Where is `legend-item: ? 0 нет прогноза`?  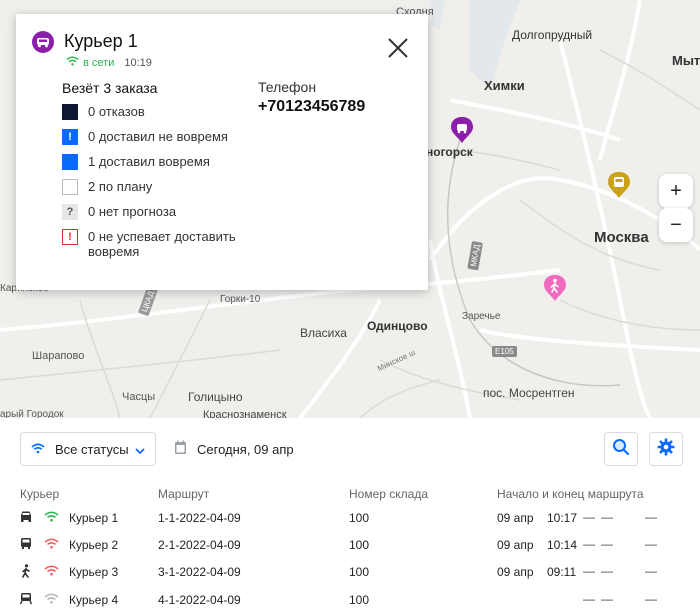
legend-item: ? 0 нет прогноза is located at coordinates (162, 216).